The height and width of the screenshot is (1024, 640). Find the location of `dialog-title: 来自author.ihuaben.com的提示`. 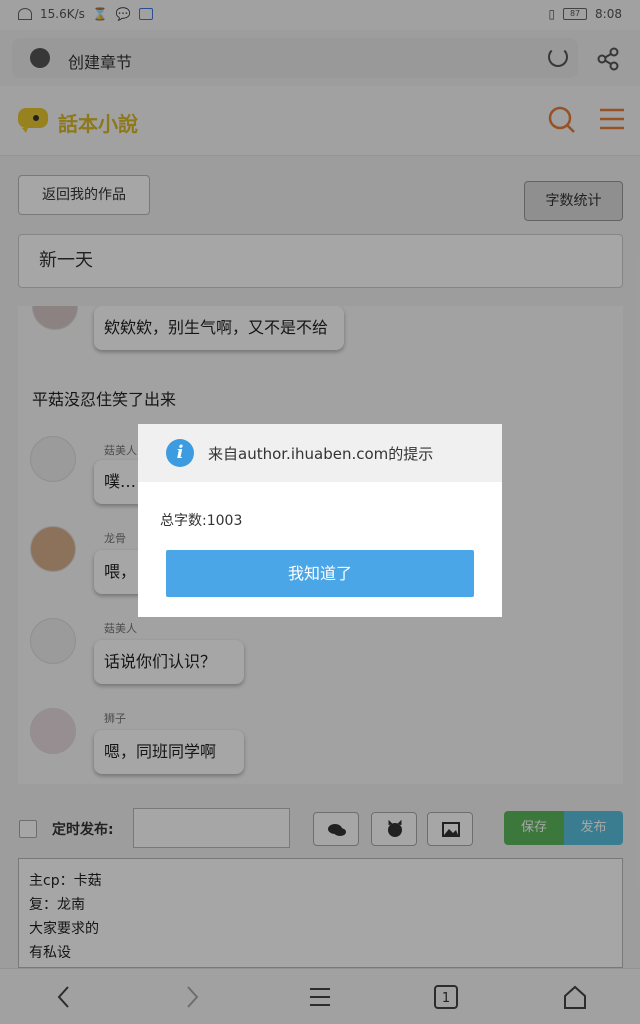

dialog-title: 来自author.ihuaben.com的提示 is located at coordinates (321, 454).